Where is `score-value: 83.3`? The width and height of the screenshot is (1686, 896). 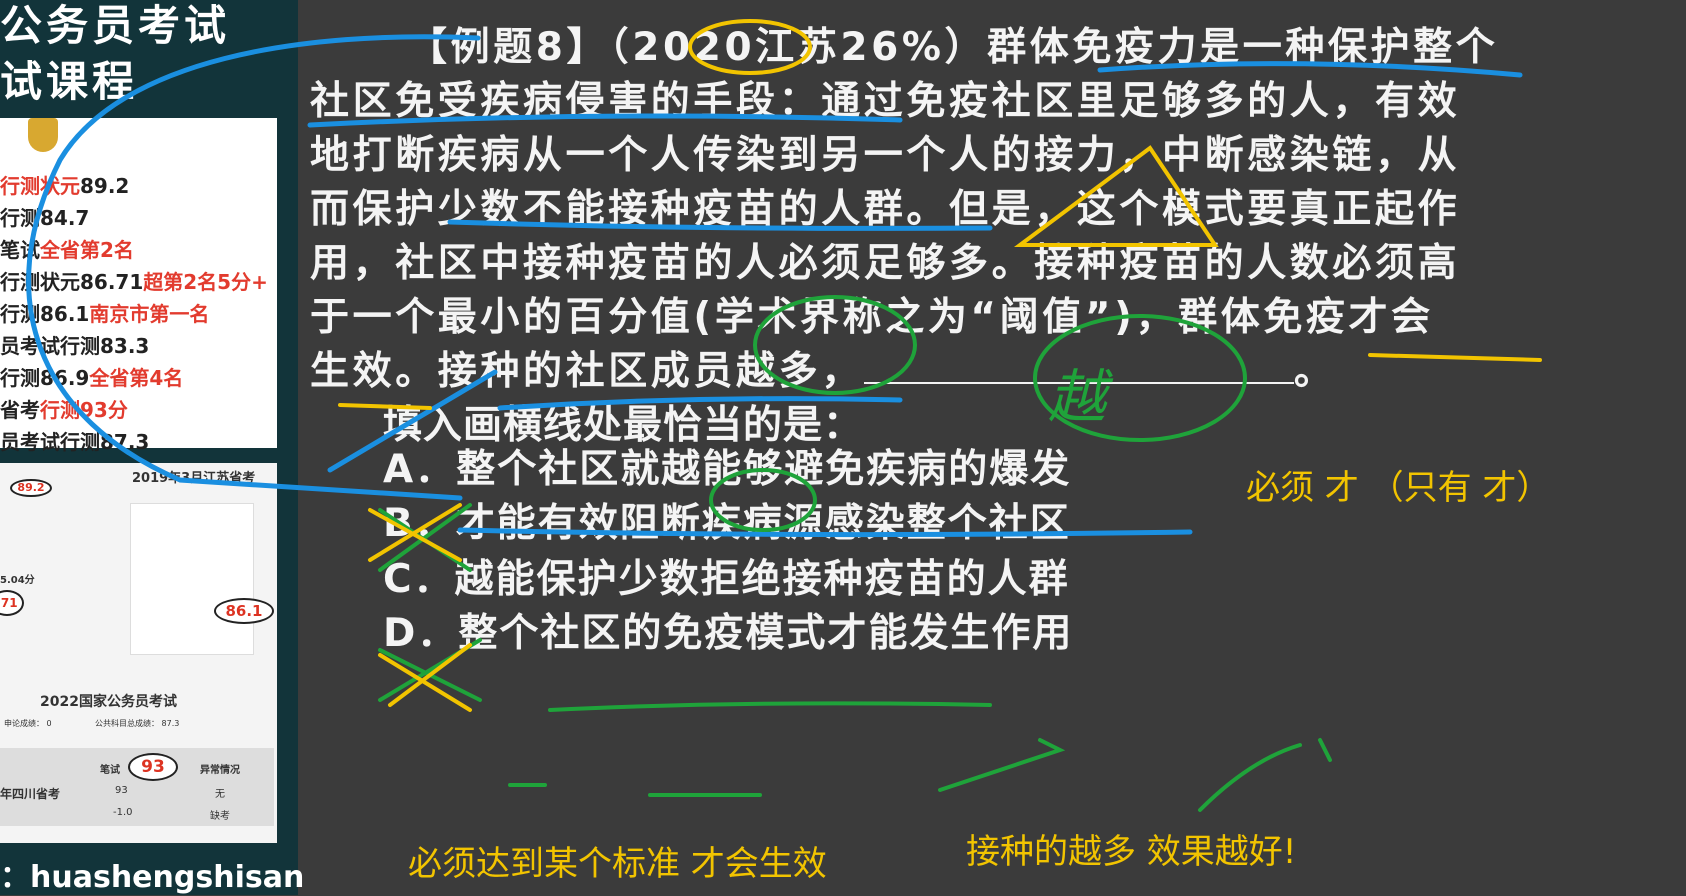
score-value: 83.3 is located at coordinates (125, 346).